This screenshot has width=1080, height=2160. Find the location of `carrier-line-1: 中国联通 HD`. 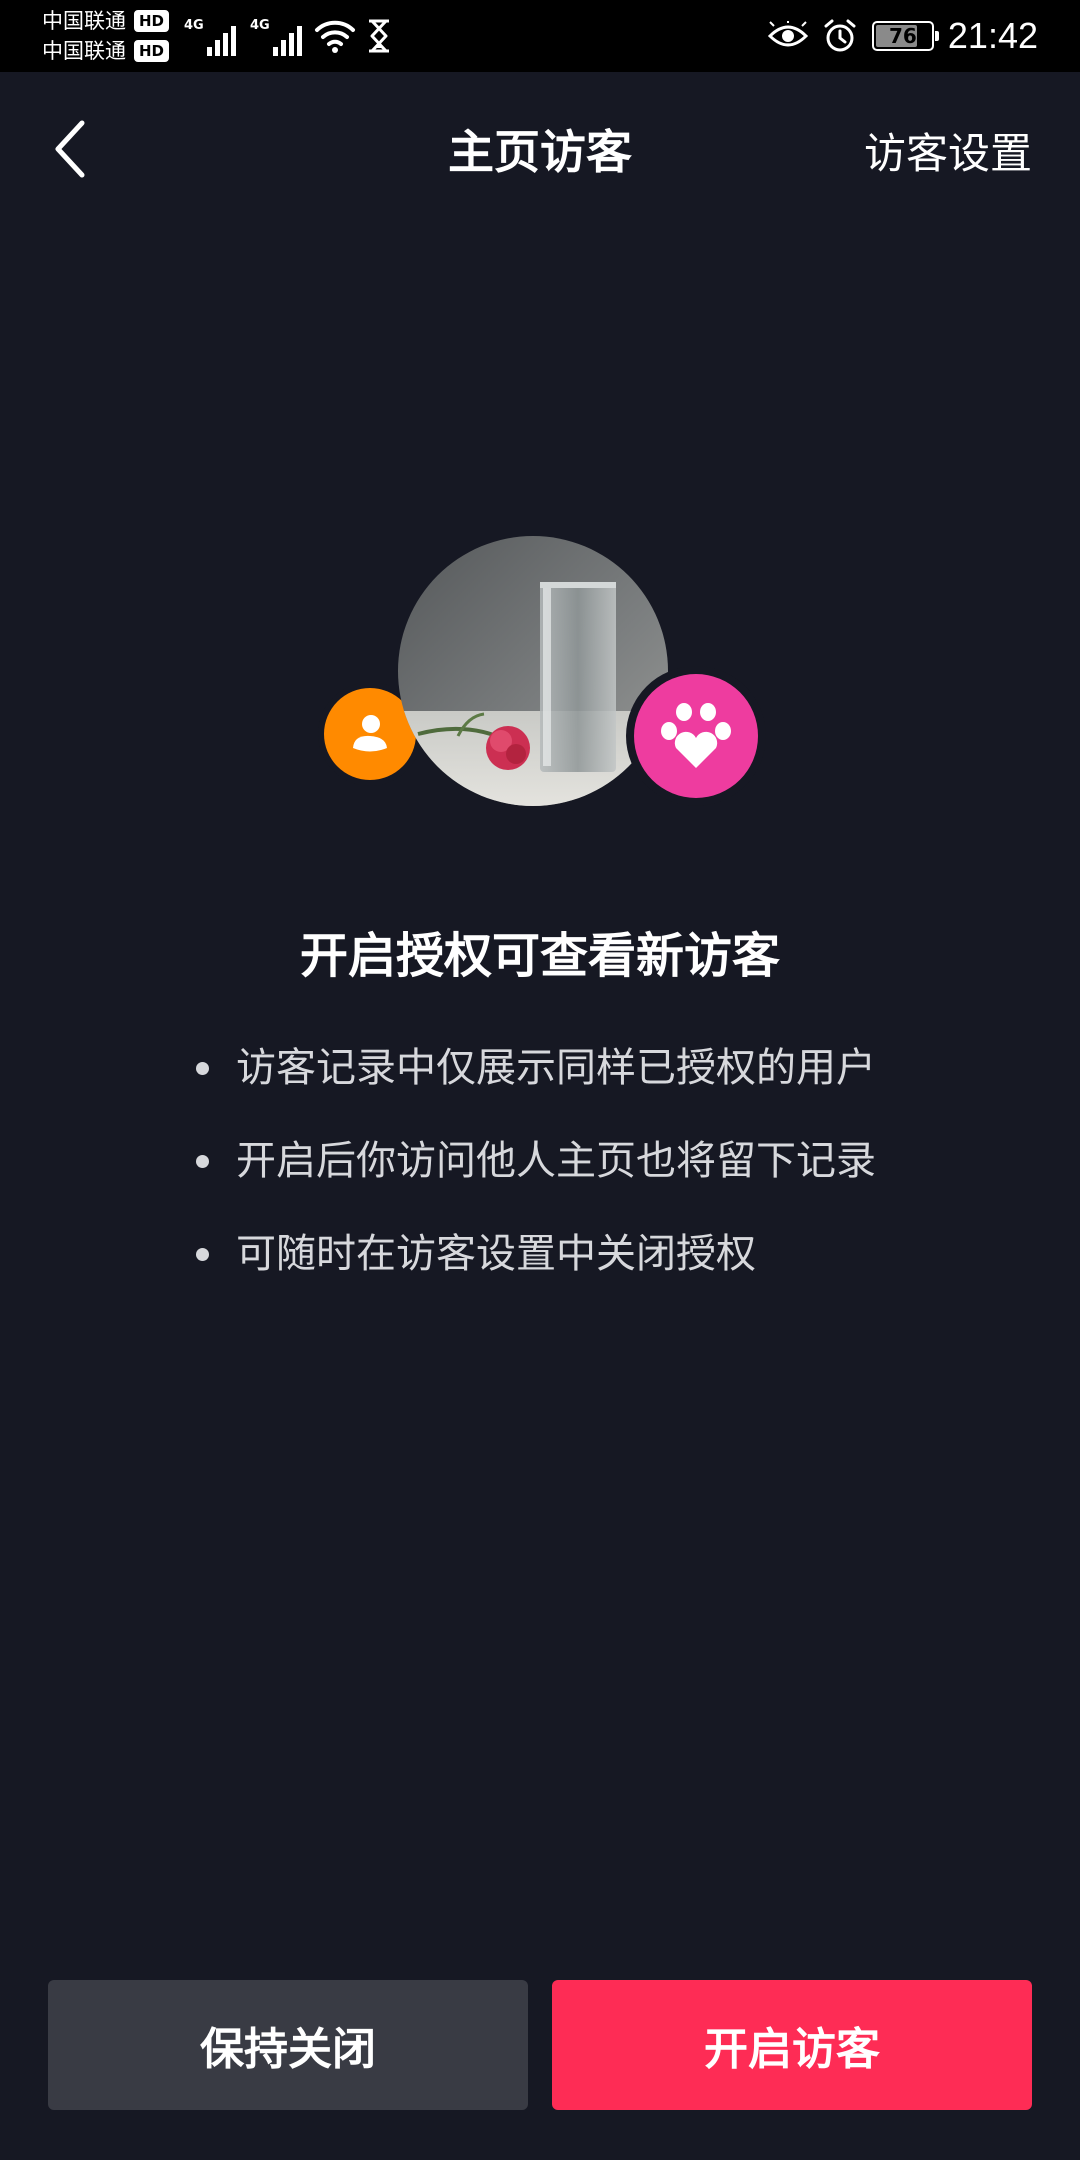

carrier-line-1: 中国联通 HD is located at coordinates (106, 21).